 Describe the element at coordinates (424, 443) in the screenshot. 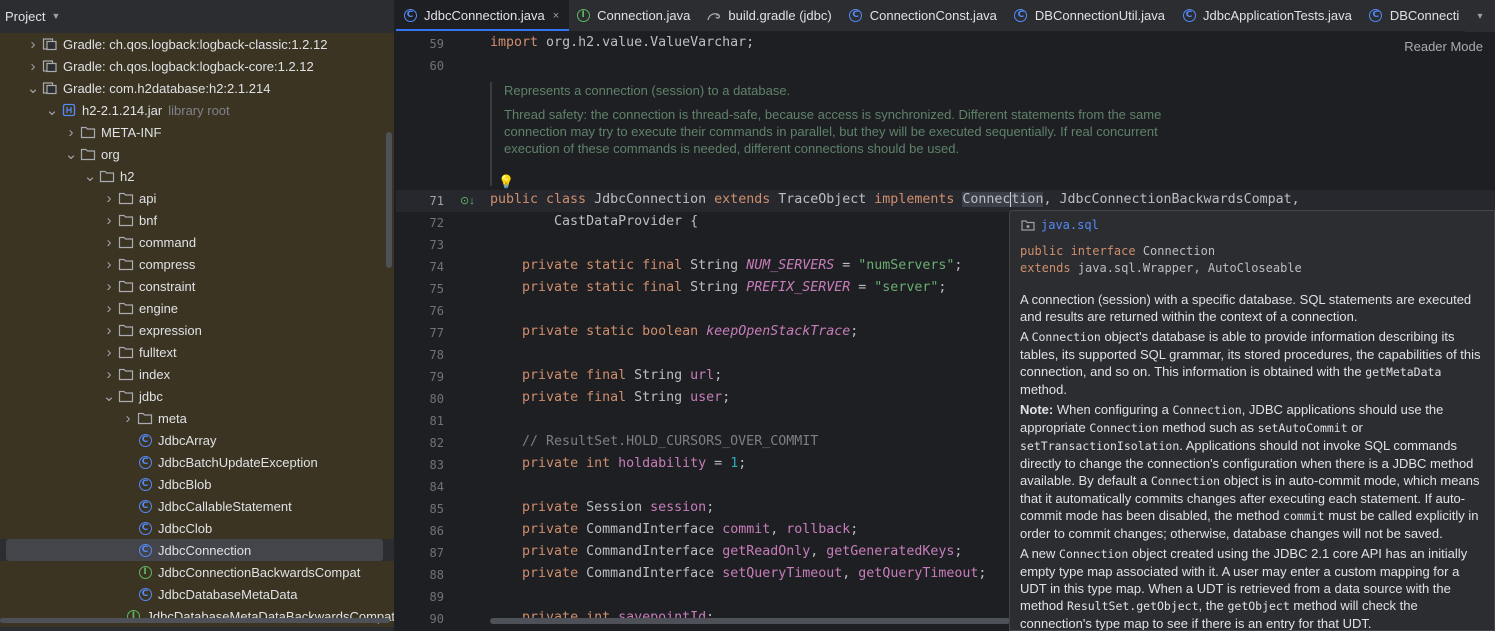

I see `line-number: 82` at that location.